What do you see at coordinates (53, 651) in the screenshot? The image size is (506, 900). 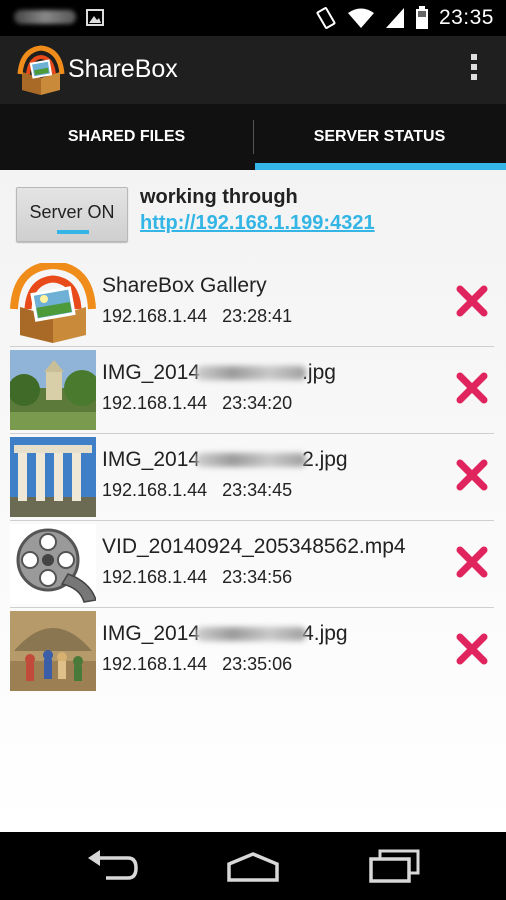 I see `painting-photo-thumbnail` at bounding box center [53, 651].